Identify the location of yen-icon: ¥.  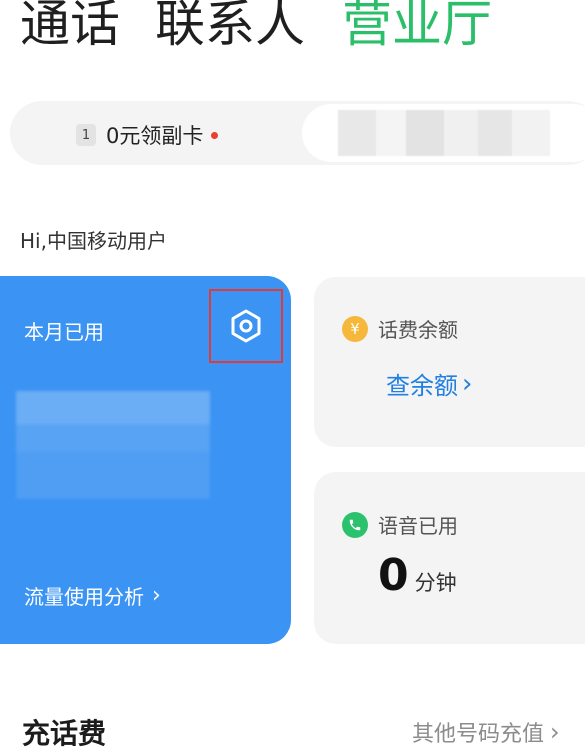
(355, 328).